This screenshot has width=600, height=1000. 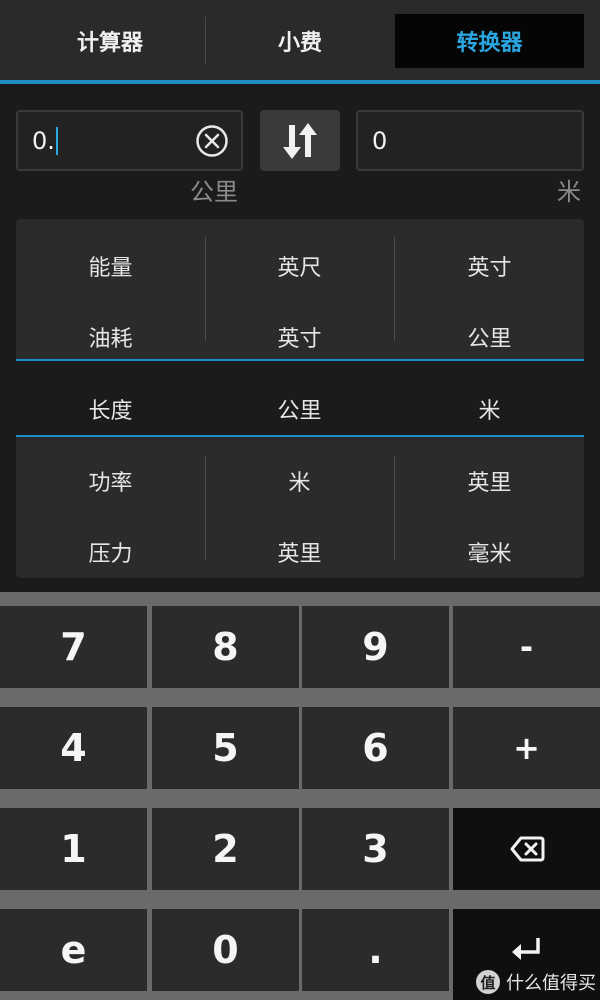 I want to click on to-value-output: 0, so click(x=470, y=140).